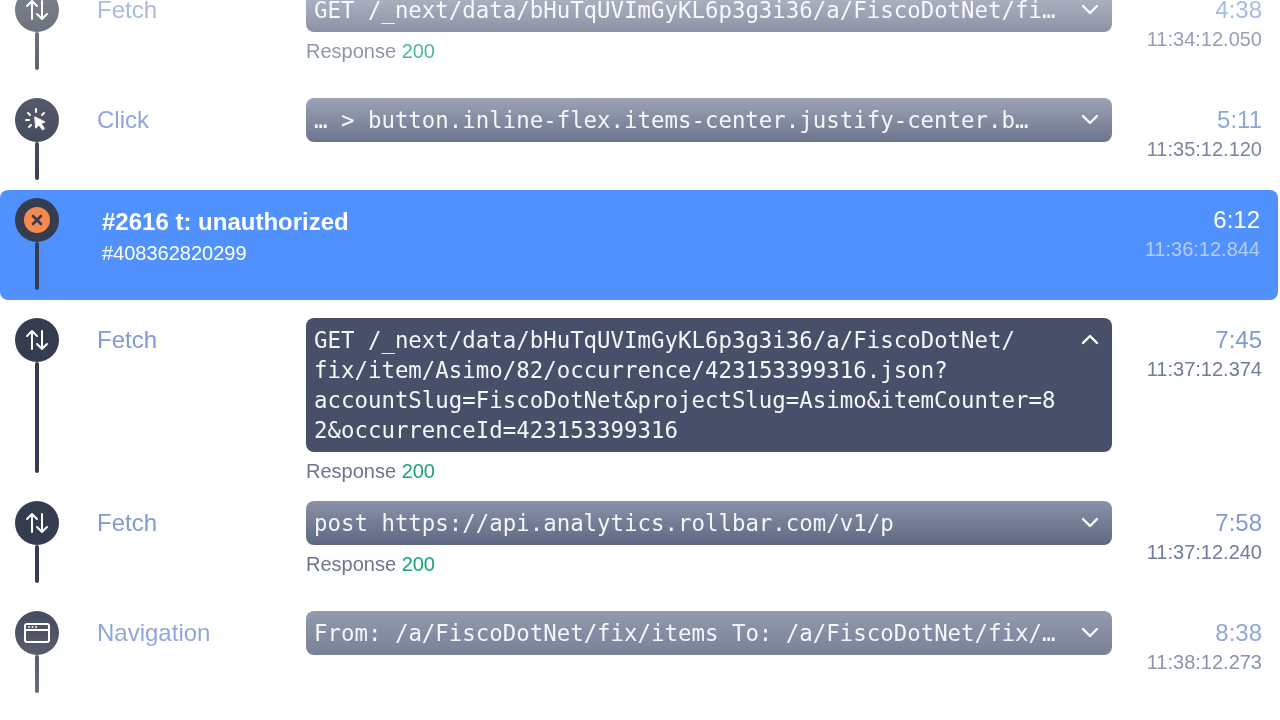 This screenshot has height=720, width=1280. I want to click on elapsed-time: 6:12, so click(1236, 219).